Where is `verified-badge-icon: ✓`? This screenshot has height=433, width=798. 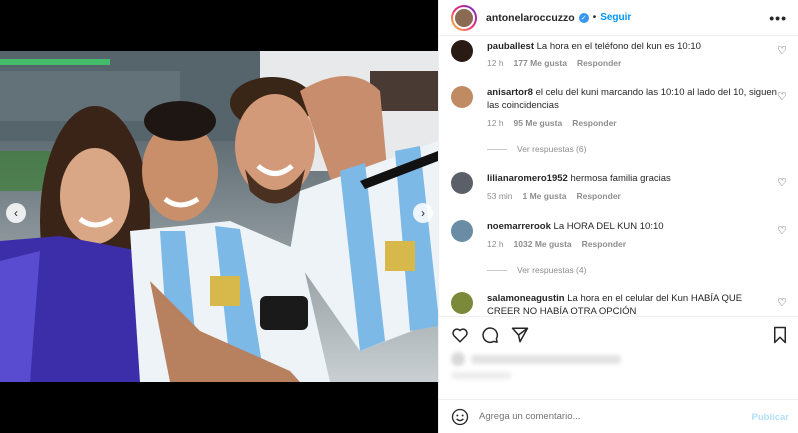 verified-badge-icon: ✓ is located at coordinates (583, 17).